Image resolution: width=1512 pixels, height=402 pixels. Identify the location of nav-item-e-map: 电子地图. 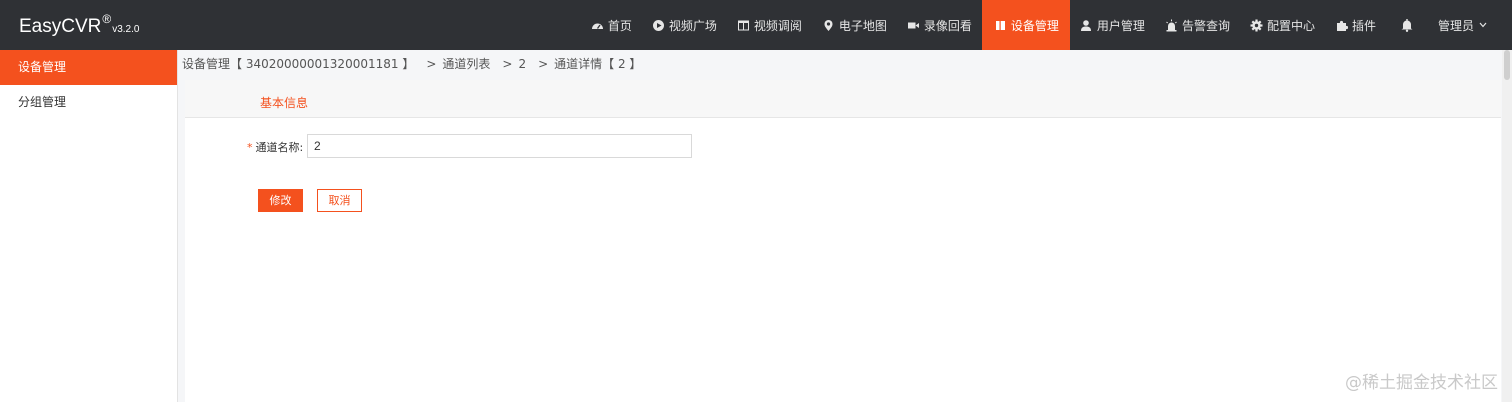
(854, 25).